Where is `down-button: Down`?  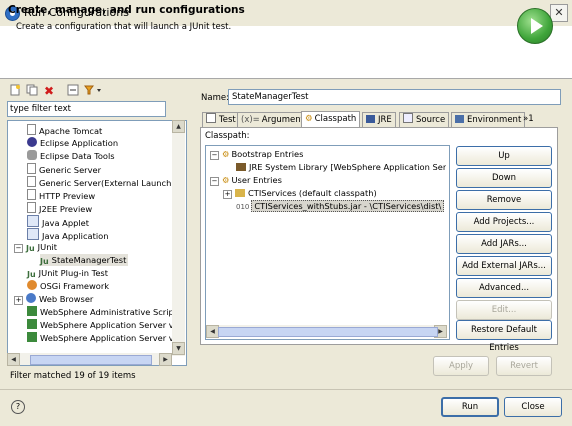 down-button: Down is located at coordinates (504, 178).